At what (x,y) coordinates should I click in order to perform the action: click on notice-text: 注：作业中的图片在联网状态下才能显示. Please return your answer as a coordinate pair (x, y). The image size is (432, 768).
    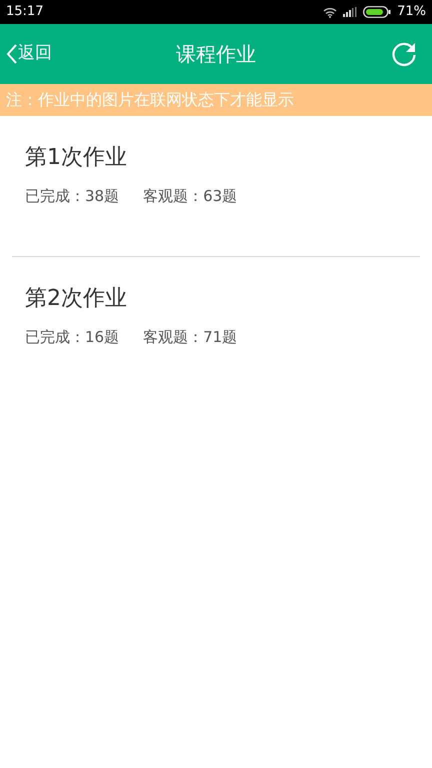
    Looking at the image, I should click on (150, 100).